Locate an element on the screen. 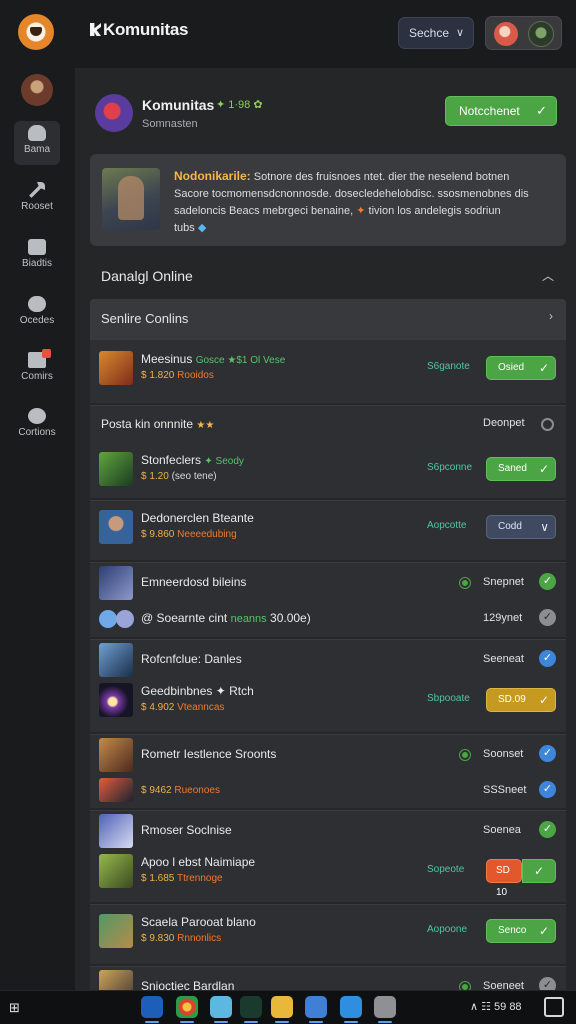 The height and width of the screenshot is (1024, 576). gem-icon: ◆ is located at coordinates (202, 228).